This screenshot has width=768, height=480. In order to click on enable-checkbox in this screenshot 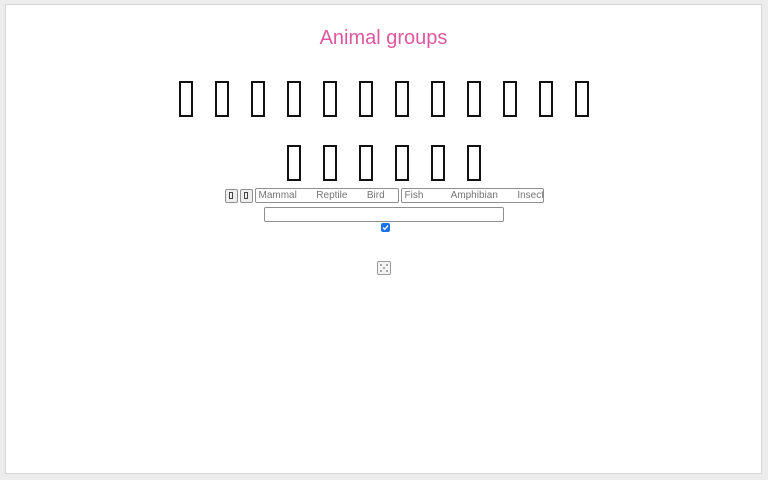, I will do `click(385, 227)`.